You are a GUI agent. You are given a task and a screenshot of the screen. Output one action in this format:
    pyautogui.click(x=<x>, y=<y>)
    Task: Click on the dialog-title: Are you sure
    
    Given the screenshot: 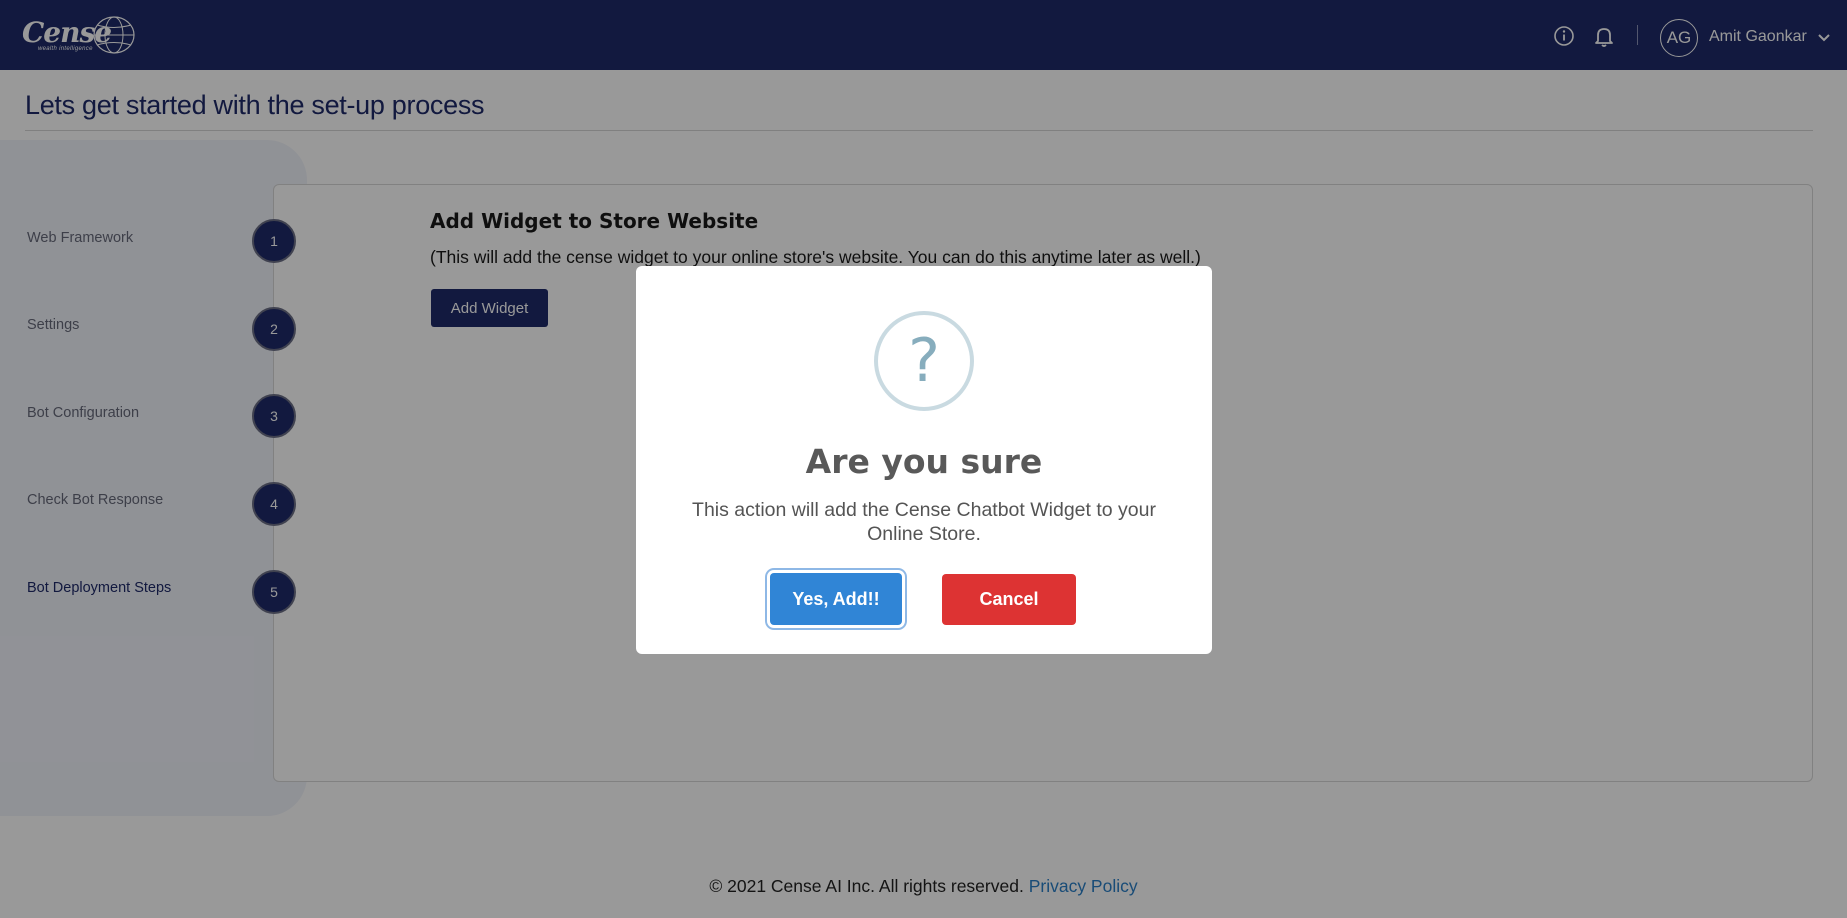 What is the action you would take?
    pyautogui.click(x=924, y=461)
    